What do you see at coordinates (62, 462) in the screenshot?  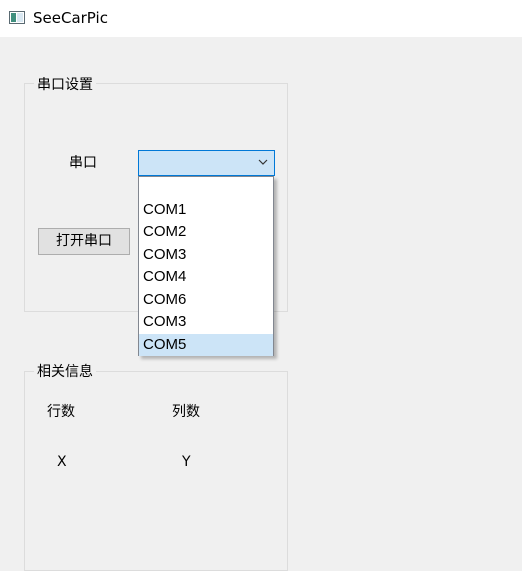 I see `x-value: X` at bounding box center [62, 462].